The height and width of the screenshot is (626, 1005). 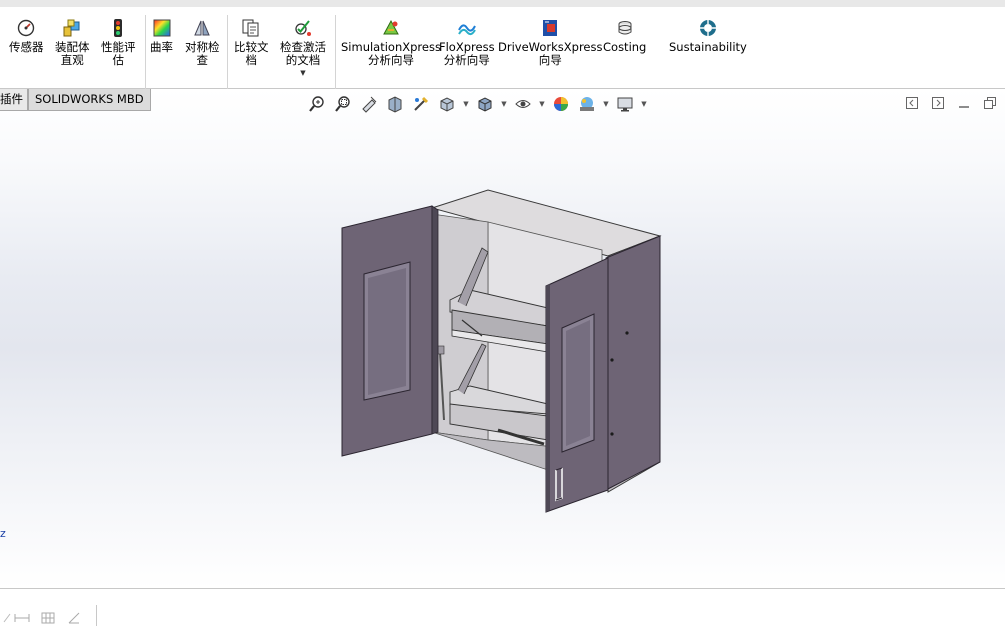 I want to click on split-left-icon, so click(x=912, y=103).